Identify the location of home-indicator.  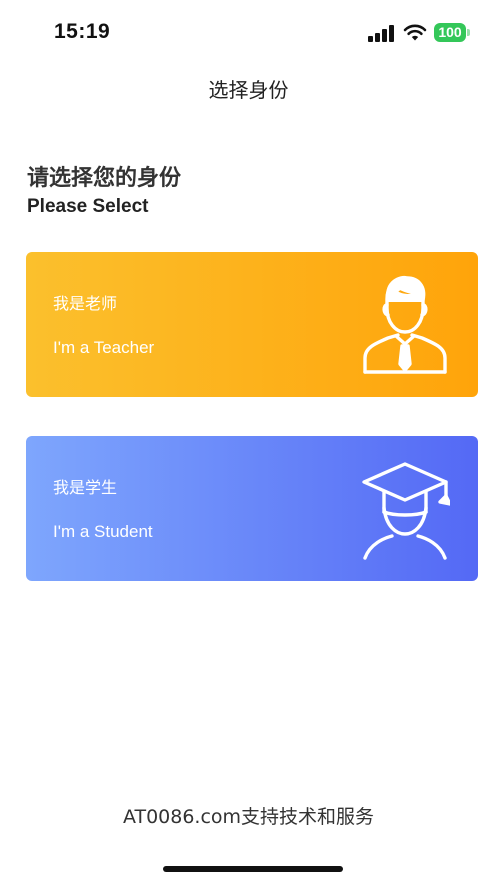
(253, 869).